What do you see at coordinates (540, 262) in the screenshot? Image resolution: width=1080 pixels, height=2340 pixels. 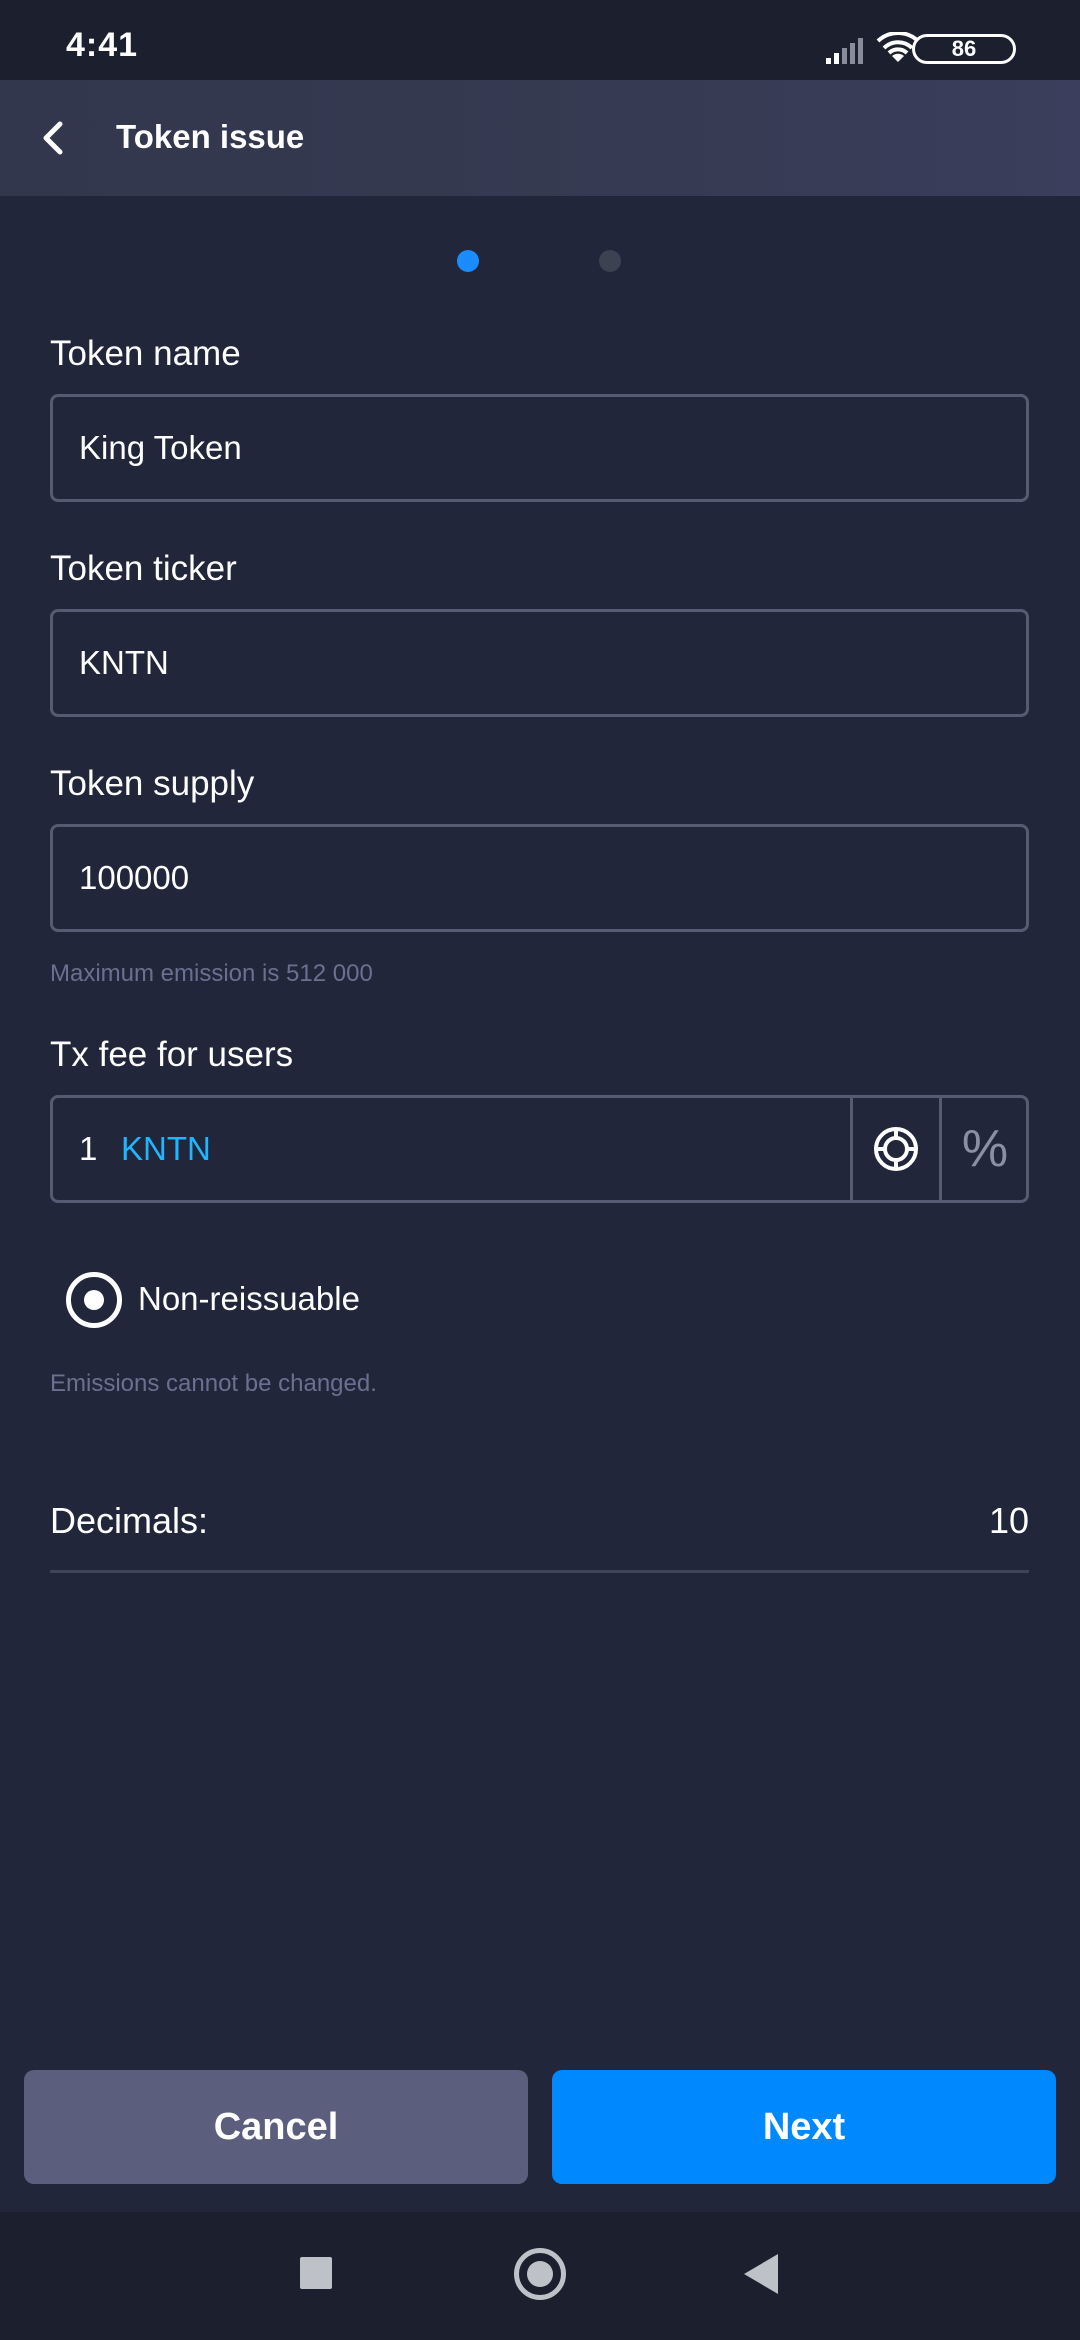 I see `step-indicator` at bounding box center [540, 262].